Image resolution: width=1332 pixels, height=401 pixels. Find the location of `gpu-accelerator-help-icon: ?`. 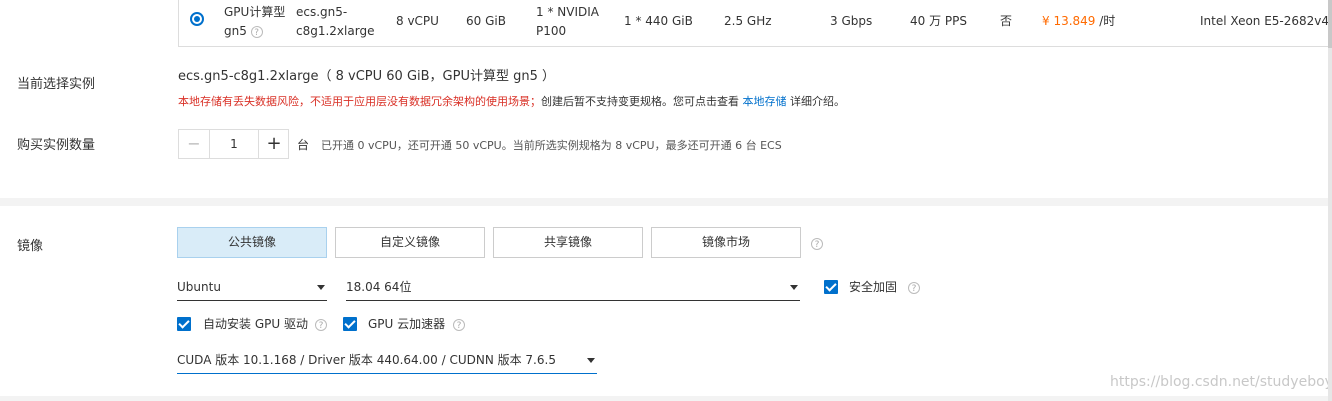

gpu-accelerator-help-icon: ? is located at coordinates (459, 324).